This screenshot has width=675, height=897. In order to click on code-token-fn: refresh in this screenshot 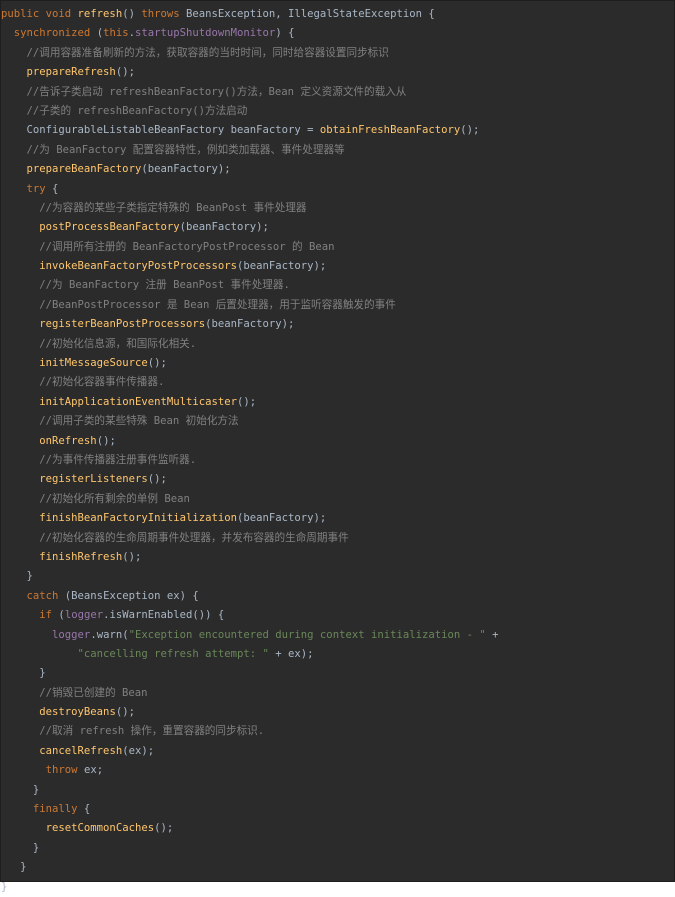, I will do `click(100, 14)`.